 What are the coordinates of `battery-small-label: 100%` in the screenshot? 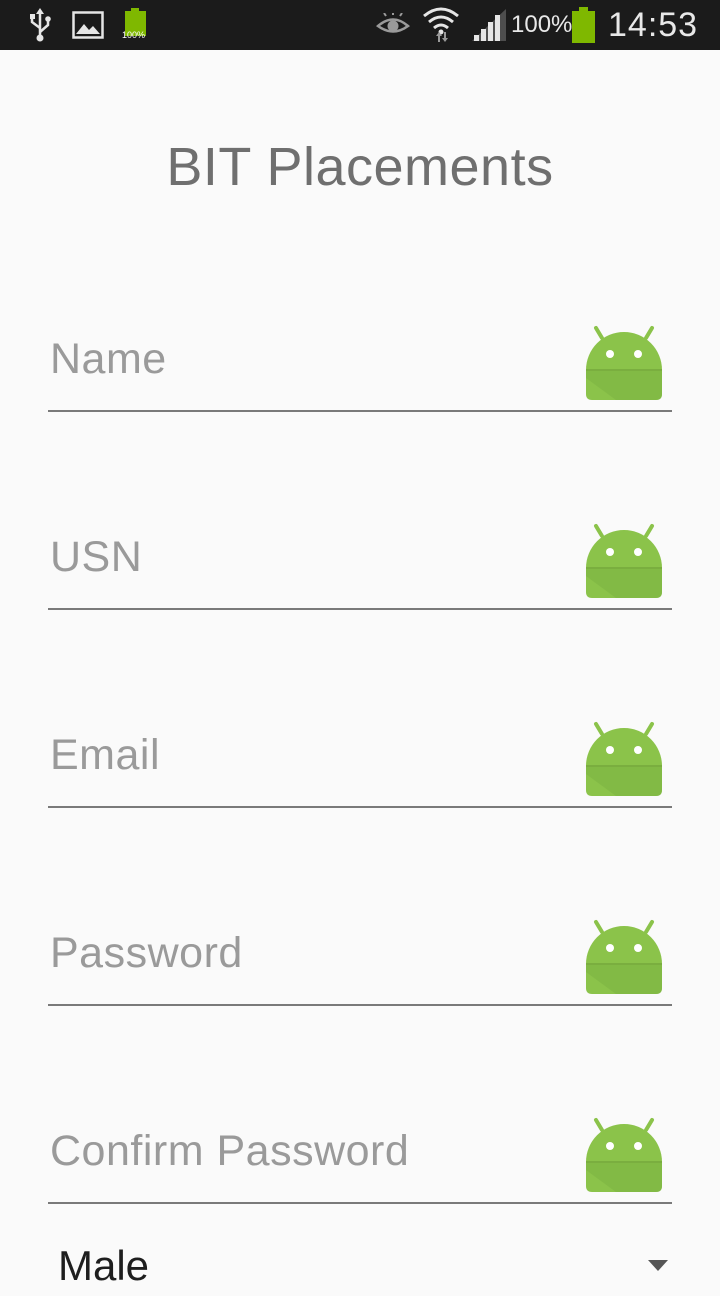 It's located at (134, 35).